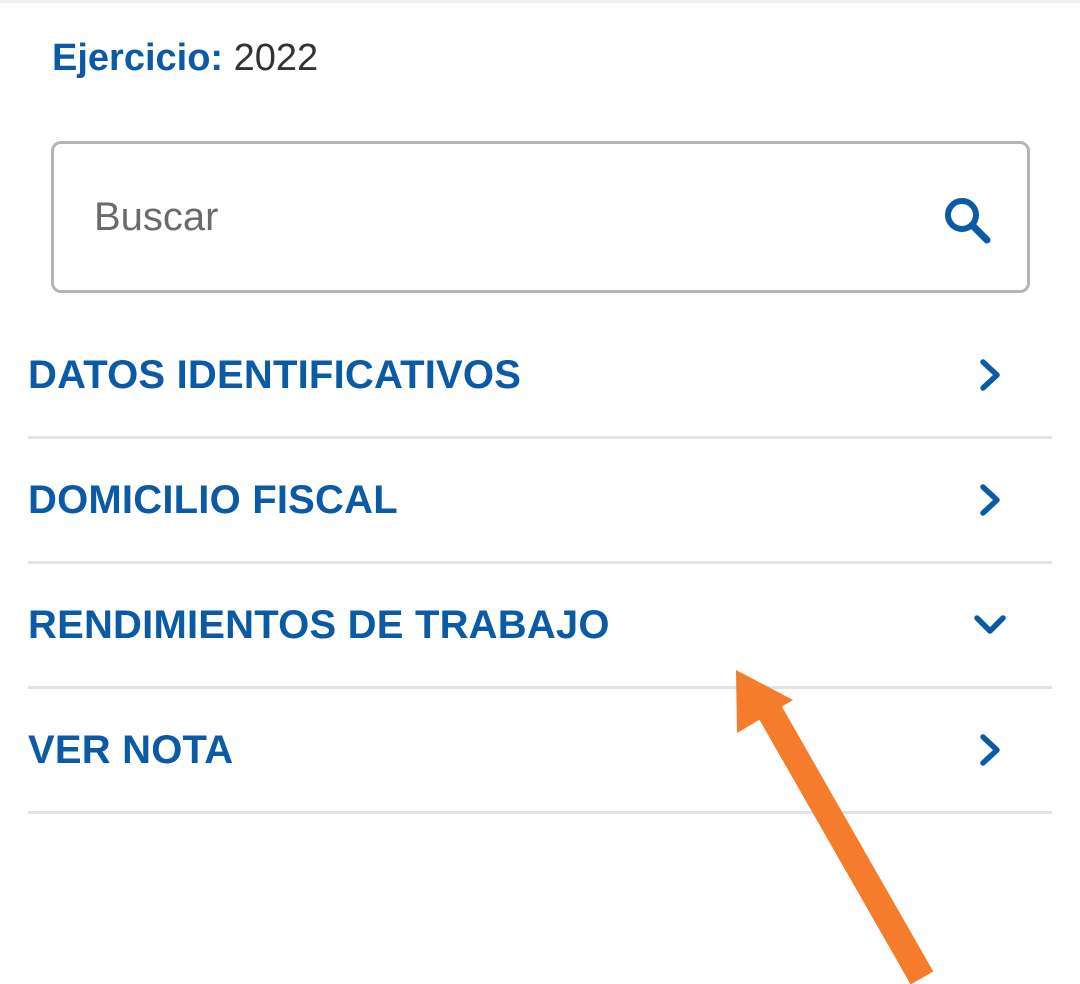  What do you see at coordinates (540, 501) in the screenshot?
I see `menu-item-domicilio-fiscal: DOMICILIO FISCAL` at bounding box center [540, 501].